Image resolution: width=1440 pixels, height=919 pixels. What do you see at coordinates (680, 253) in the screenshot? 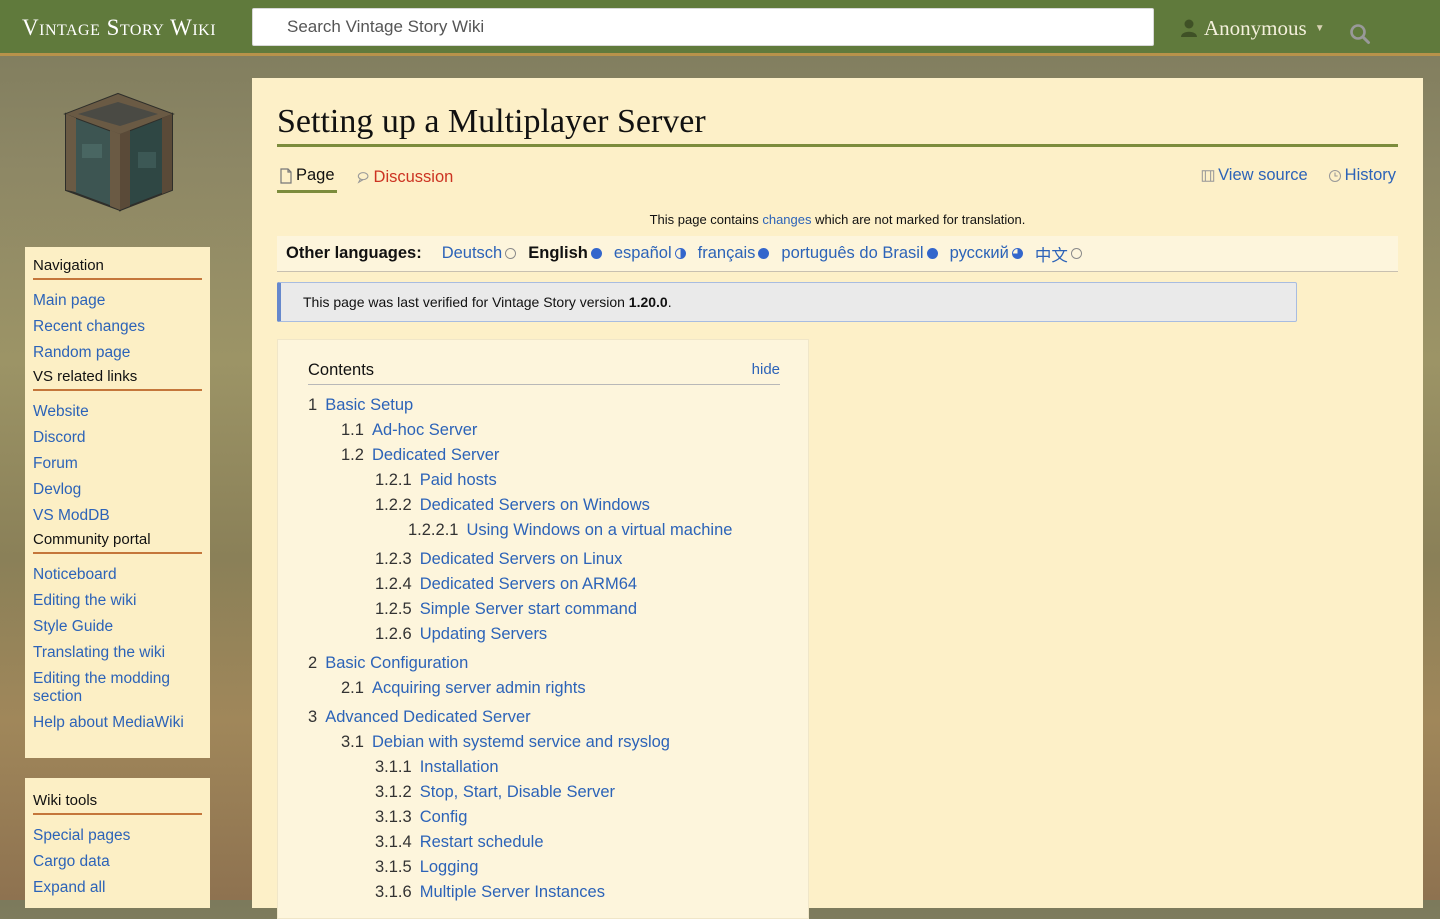
I see `translation-status-half-icon` at bounding box center [680, 253].